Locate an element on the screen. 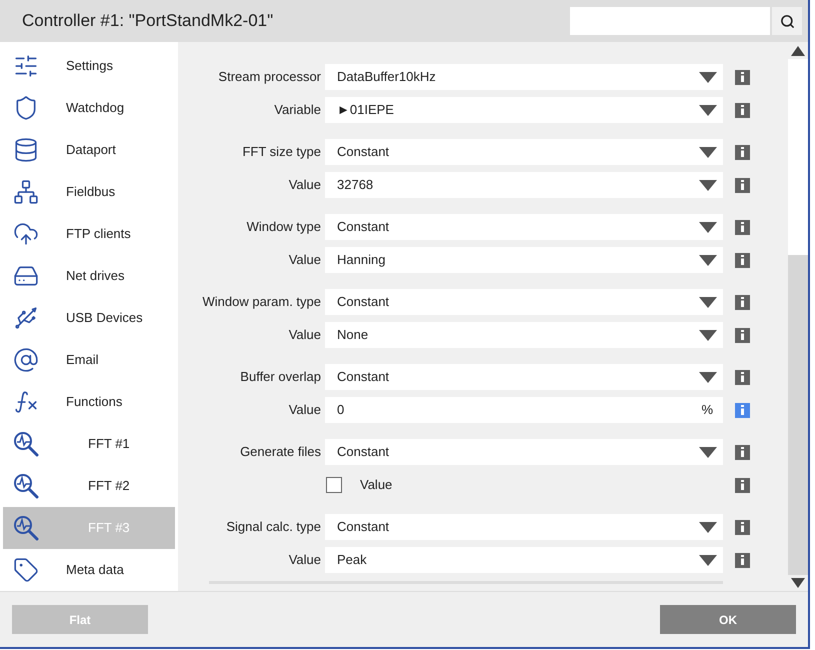  usb-icon is located at coordinates (26, 318).